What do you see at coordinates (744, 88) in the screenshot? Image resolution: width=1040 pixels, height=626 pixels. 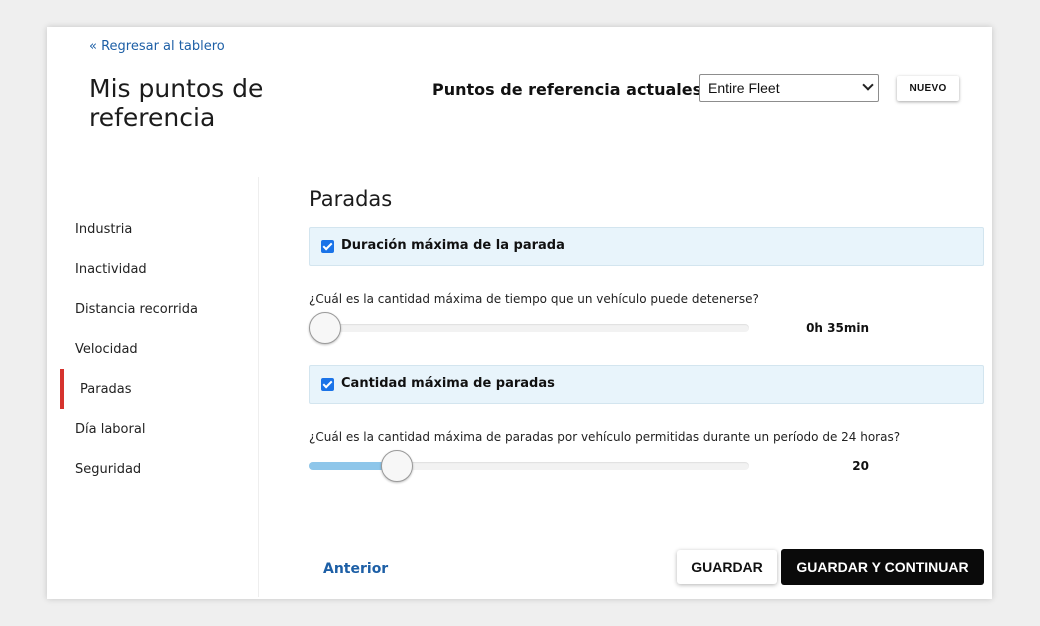 I see `benchmark-select-value: Entire Fleet` at bounding box center [744, 88].